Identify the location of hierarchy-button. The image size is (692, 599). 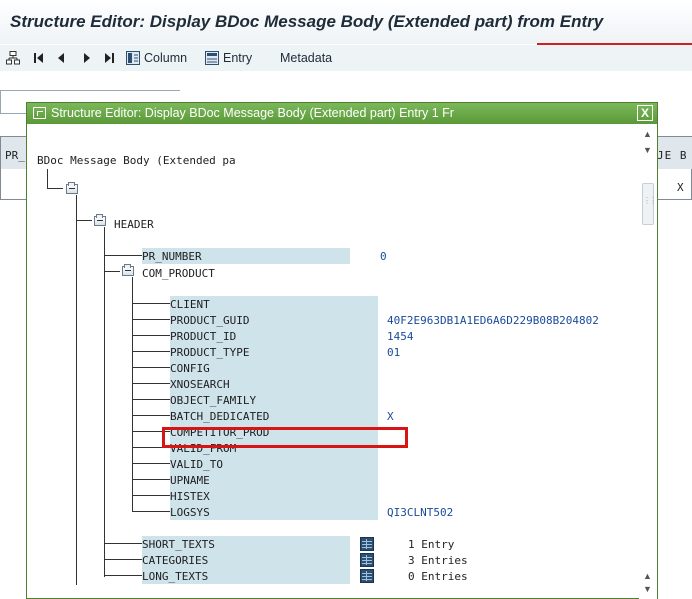
(13, 58).